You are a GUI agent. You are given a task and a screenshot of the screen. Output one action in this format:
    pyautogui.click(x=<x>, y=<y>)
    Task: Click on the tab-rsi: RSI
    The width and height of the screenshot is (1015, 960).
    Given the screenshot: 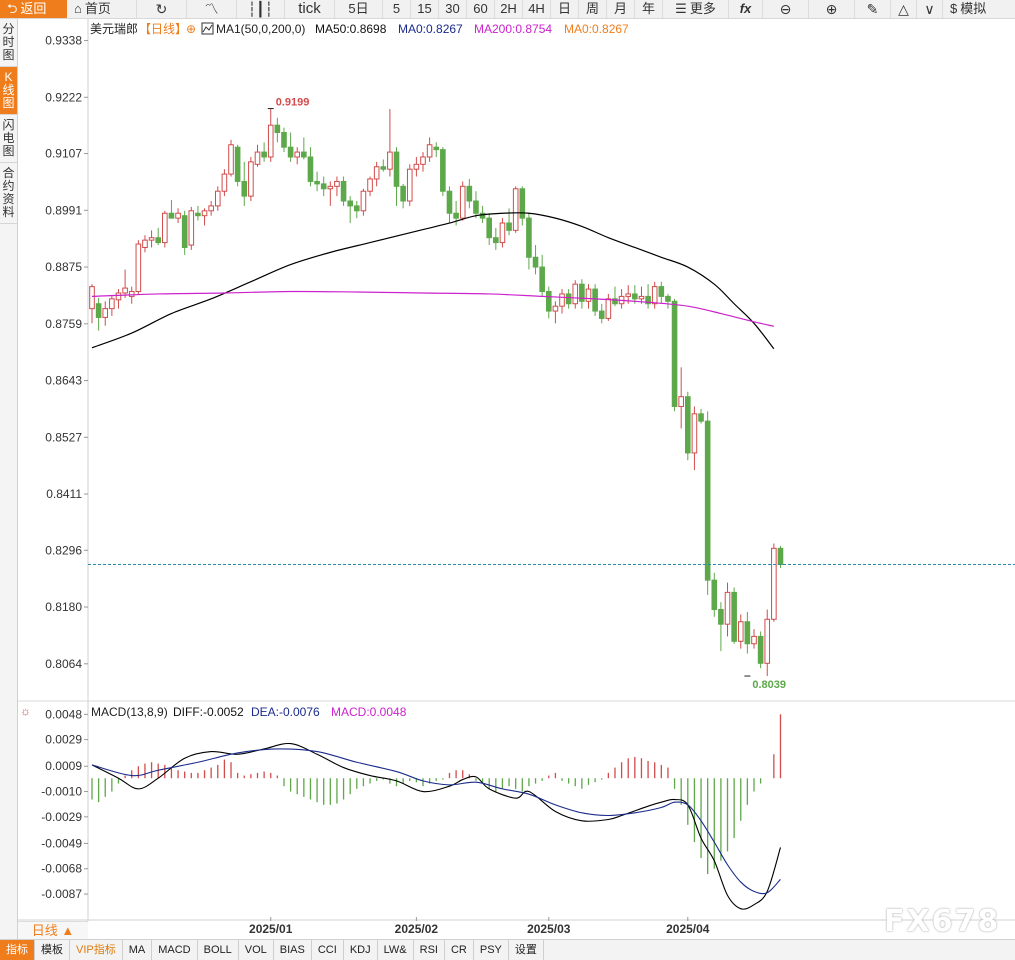 What is the action you would take?
    pyautogui.click(x=429, y=950)
    